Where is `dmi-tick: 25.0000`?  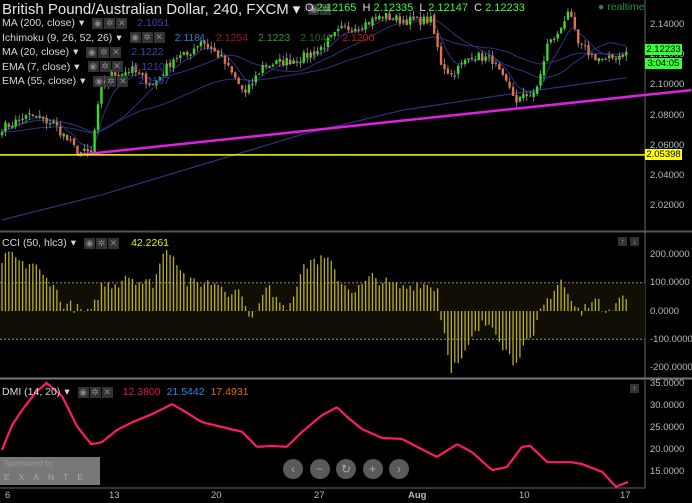 dmi-tick: 25.0000 is located at coordinates (667, 427).